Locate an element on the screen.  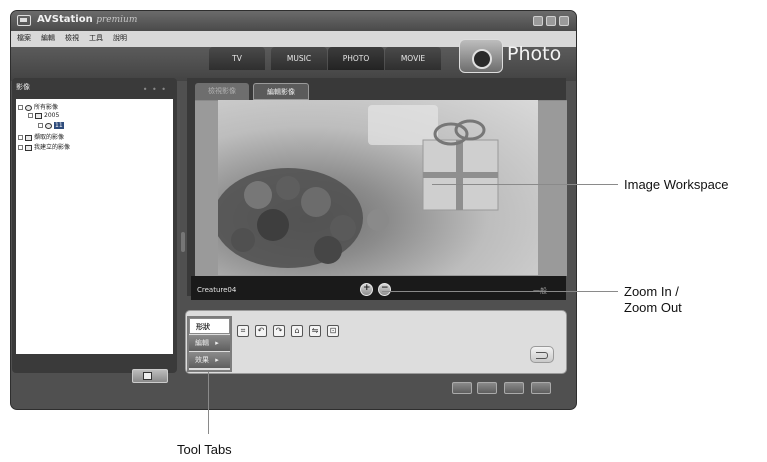
tree-item-label: 所有影像 is located at coordinates (46, 107).